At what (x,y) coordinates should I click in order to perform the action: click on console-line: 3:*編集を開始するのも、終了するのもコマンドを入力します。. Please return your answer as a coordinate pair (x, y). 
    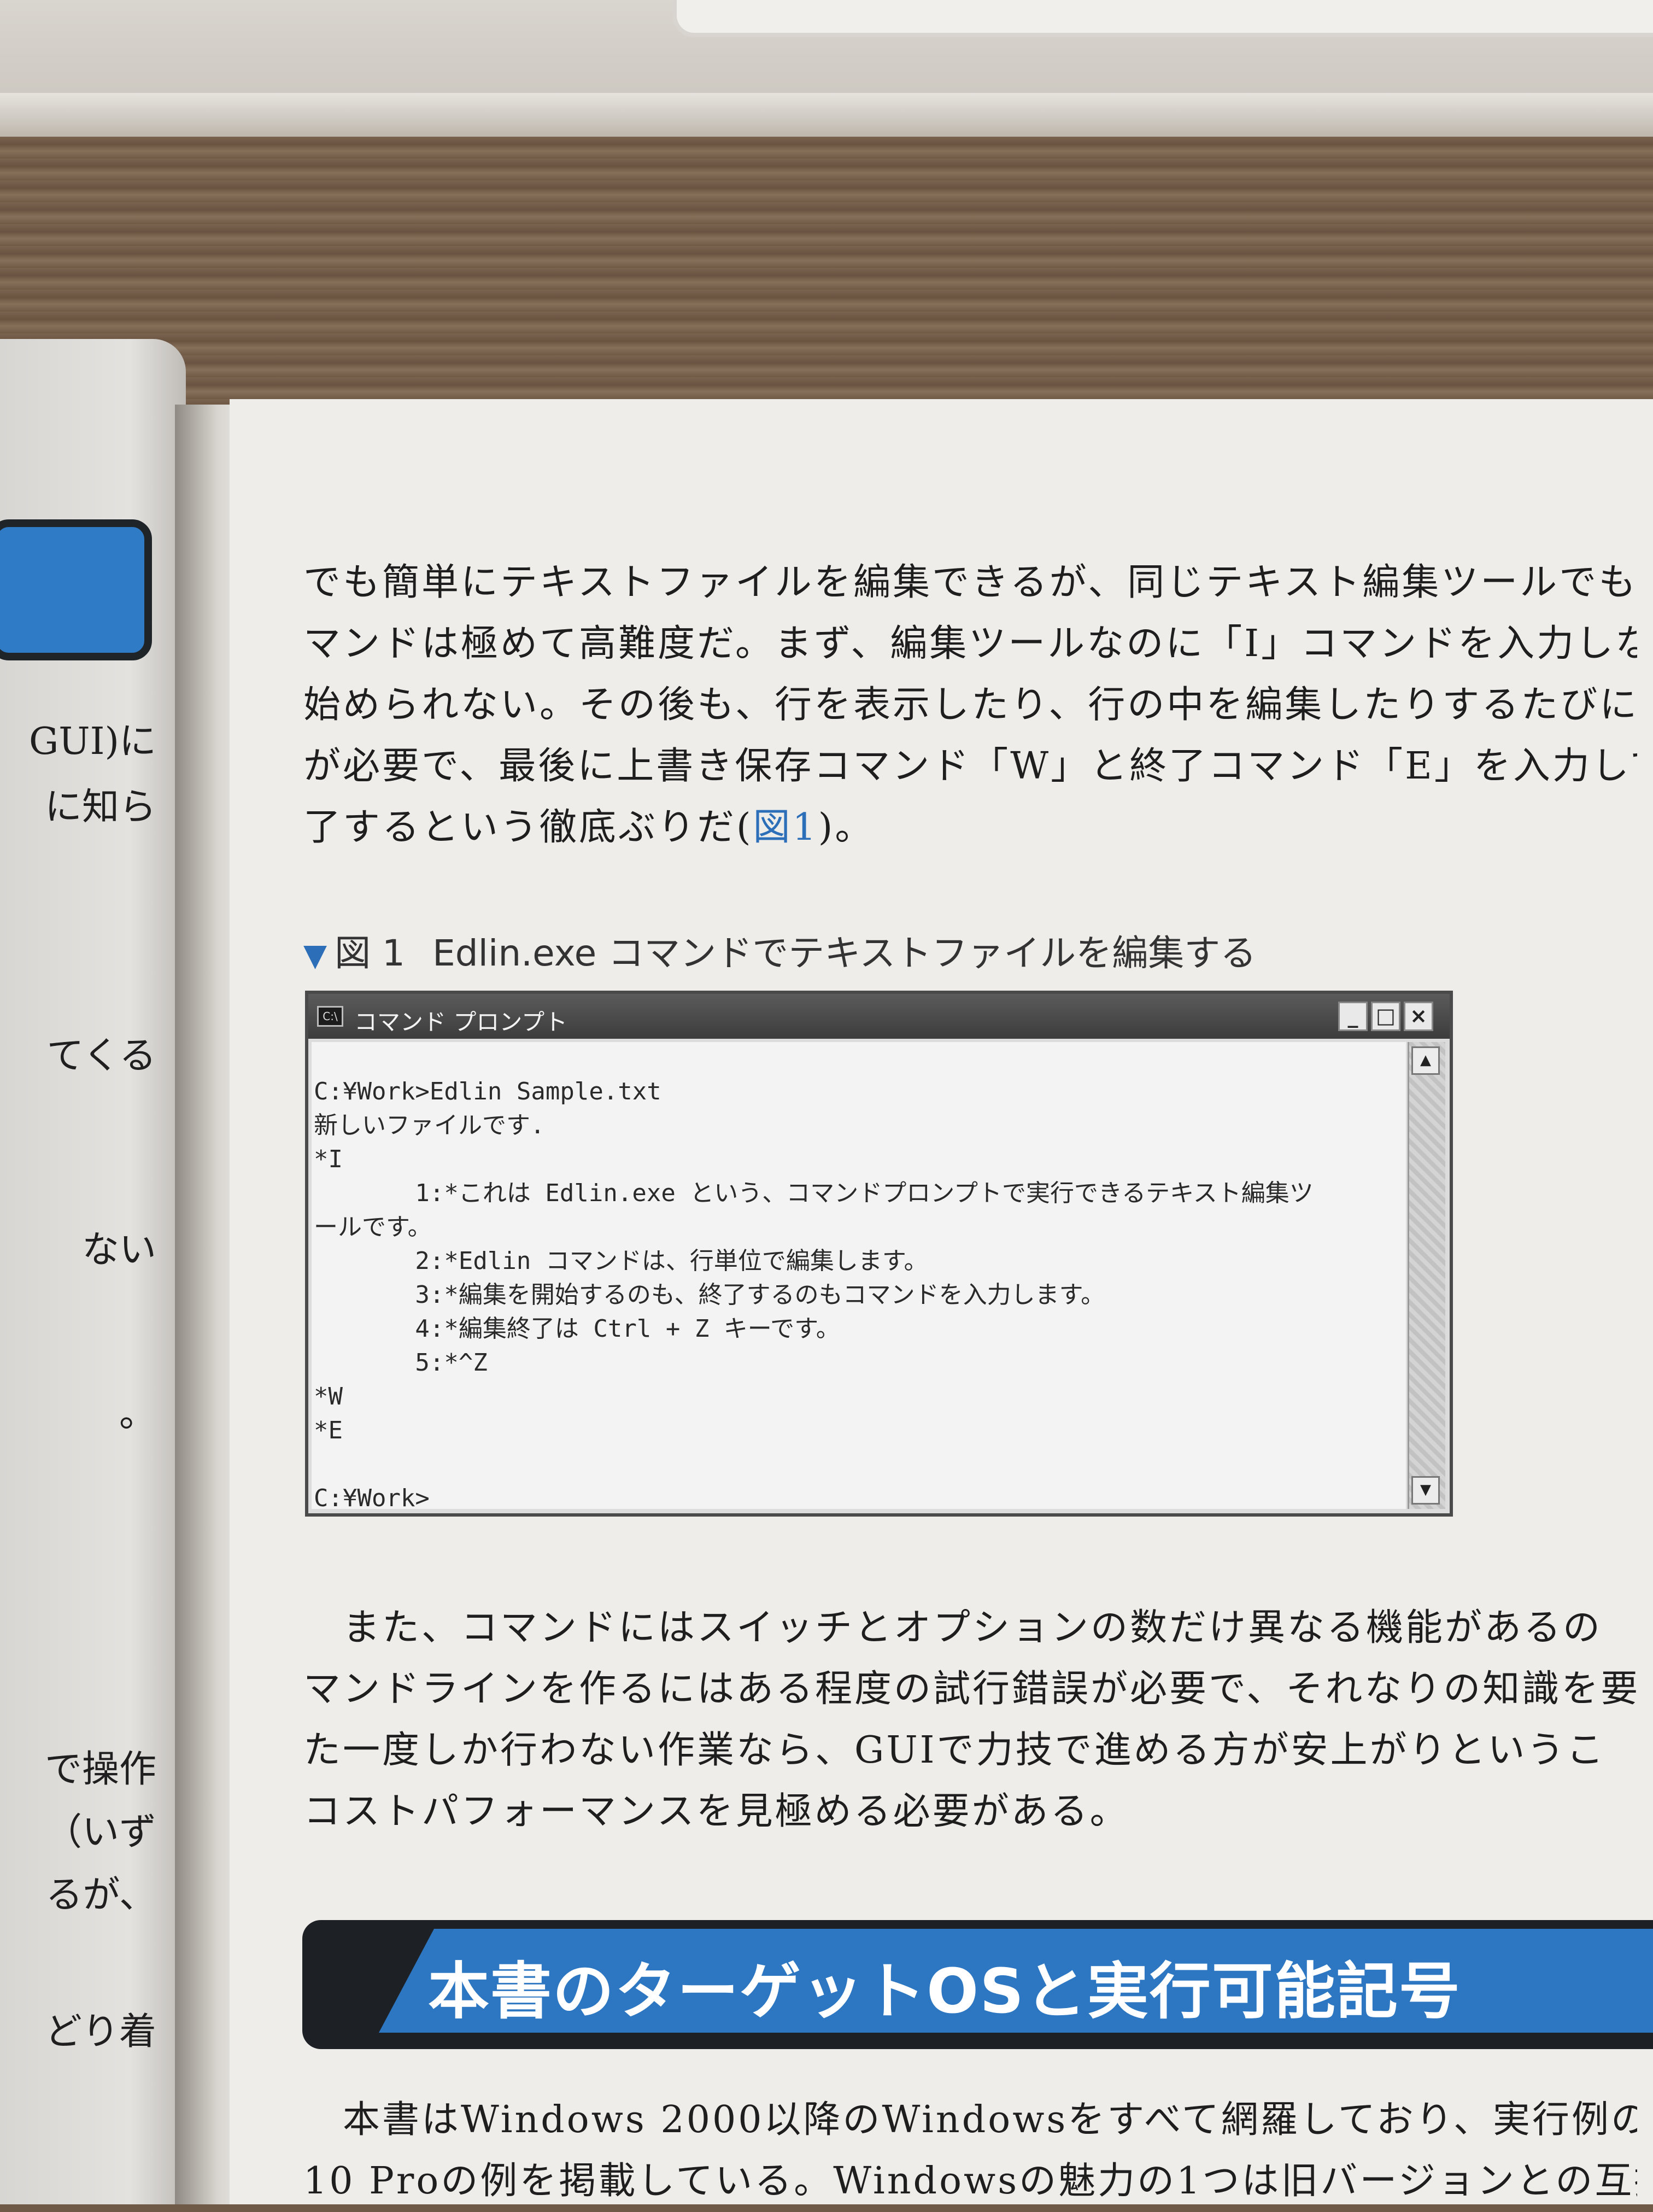
    Looking at the image, I should click on (709, 1295).